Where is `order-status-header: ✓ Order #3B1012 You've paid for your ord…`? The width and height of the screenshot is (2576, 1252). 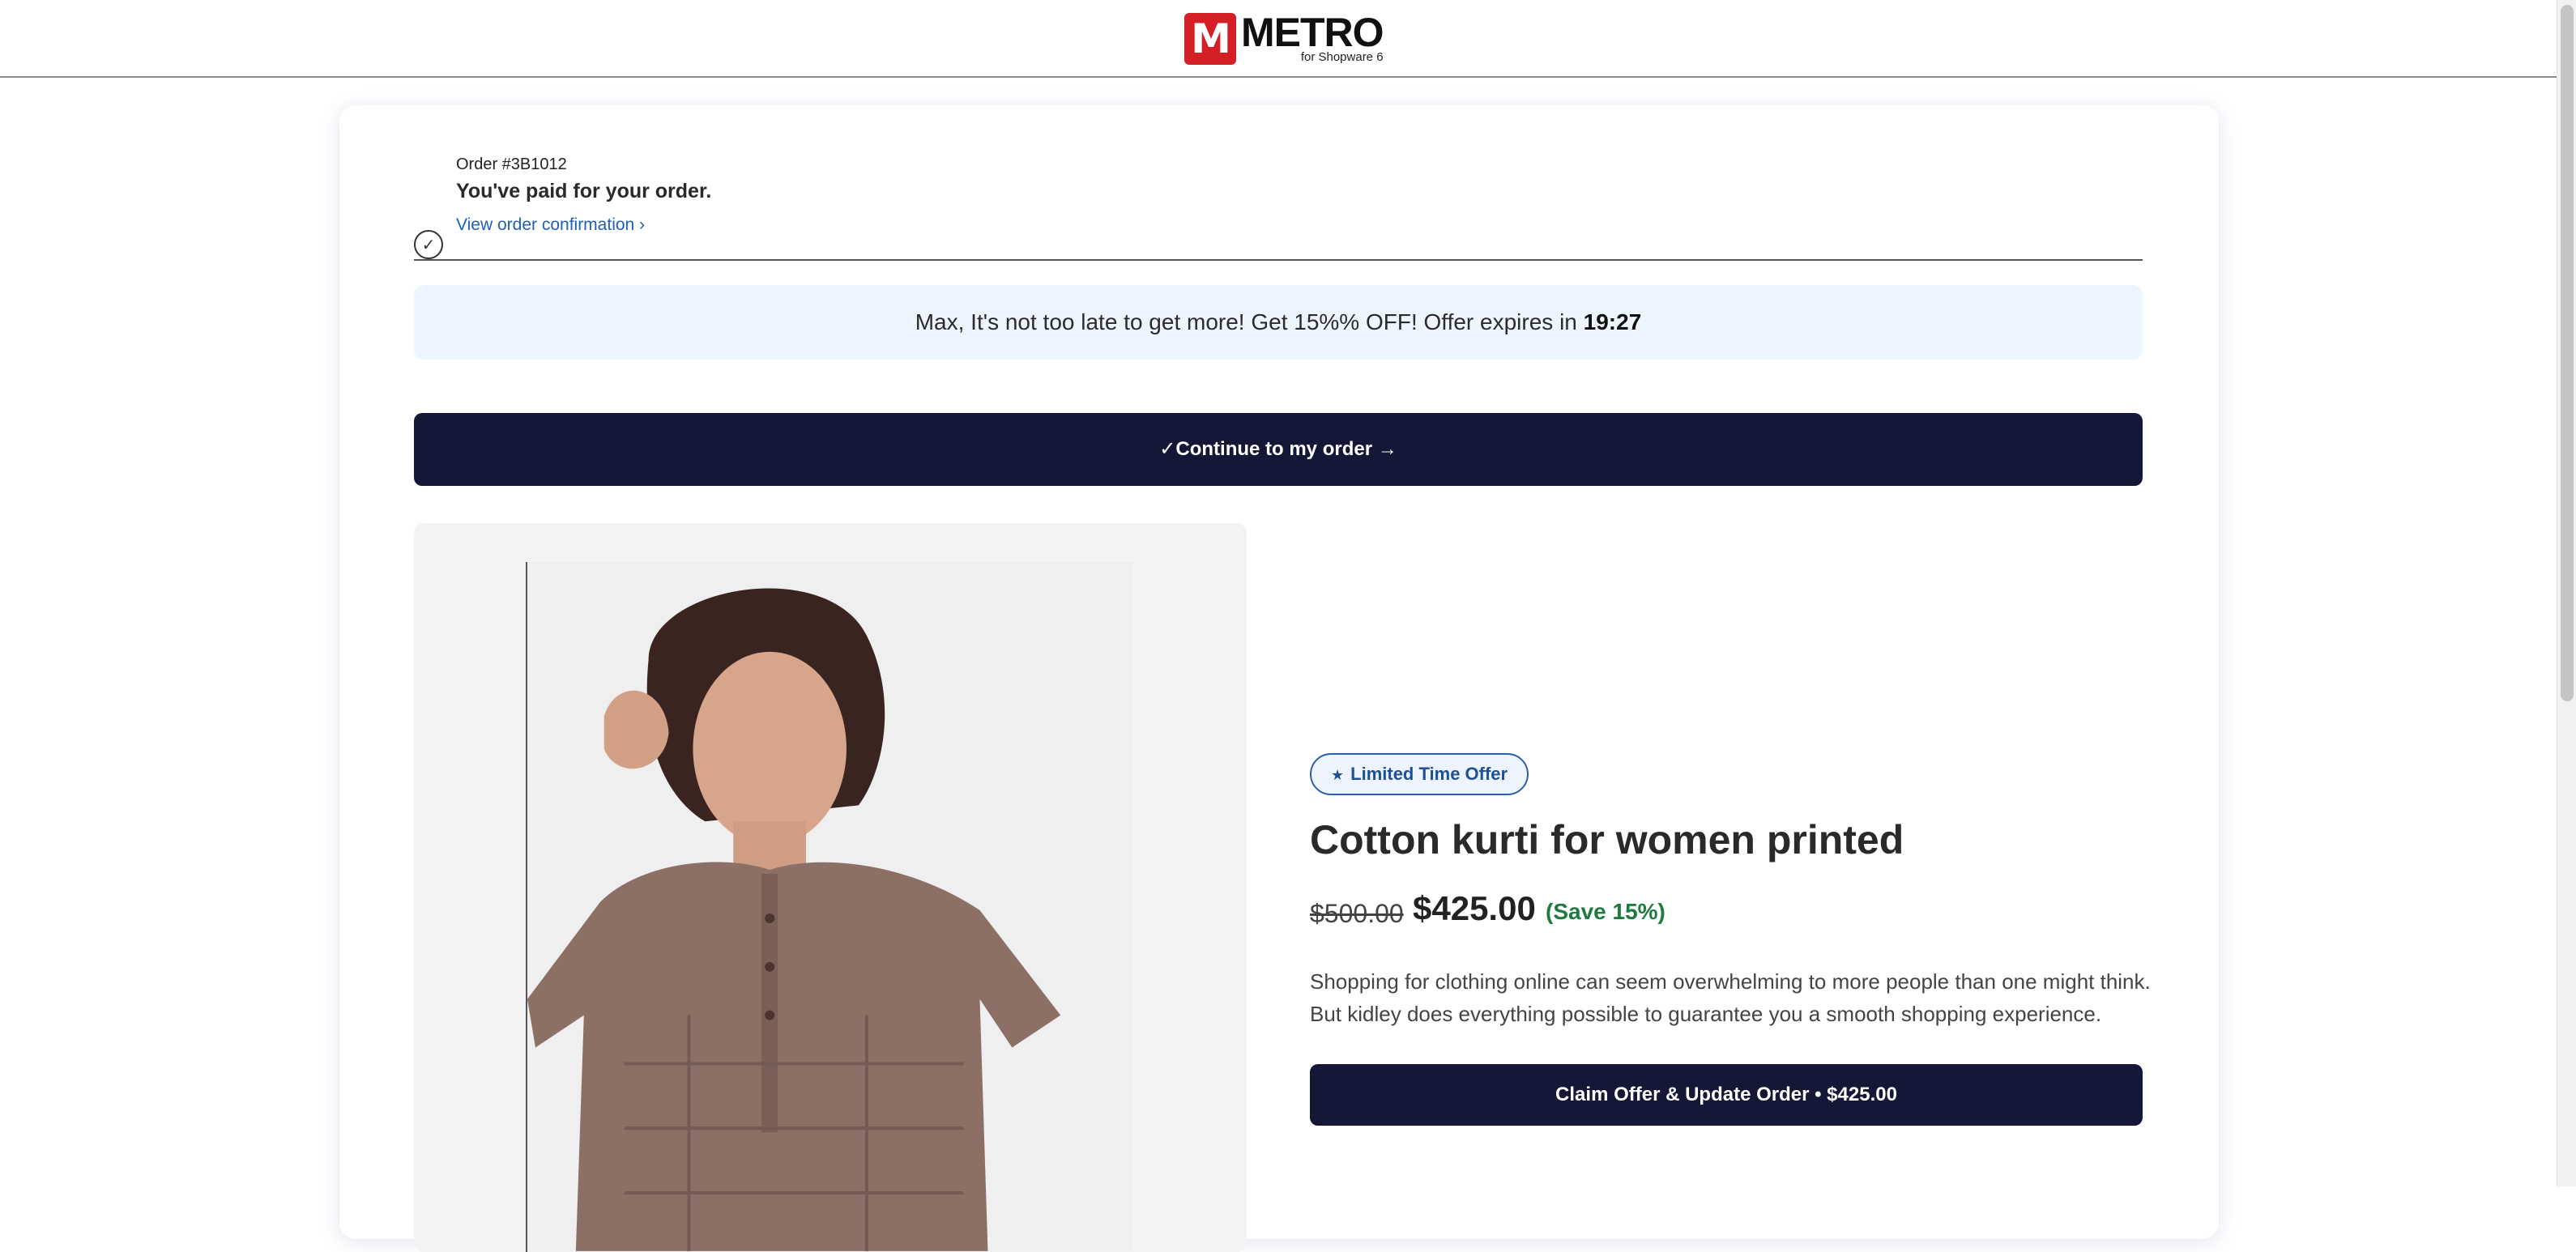
order-status-header: ✓ Order #3B1012 You've paid for your ord… is located at coordinates (1279, 208).